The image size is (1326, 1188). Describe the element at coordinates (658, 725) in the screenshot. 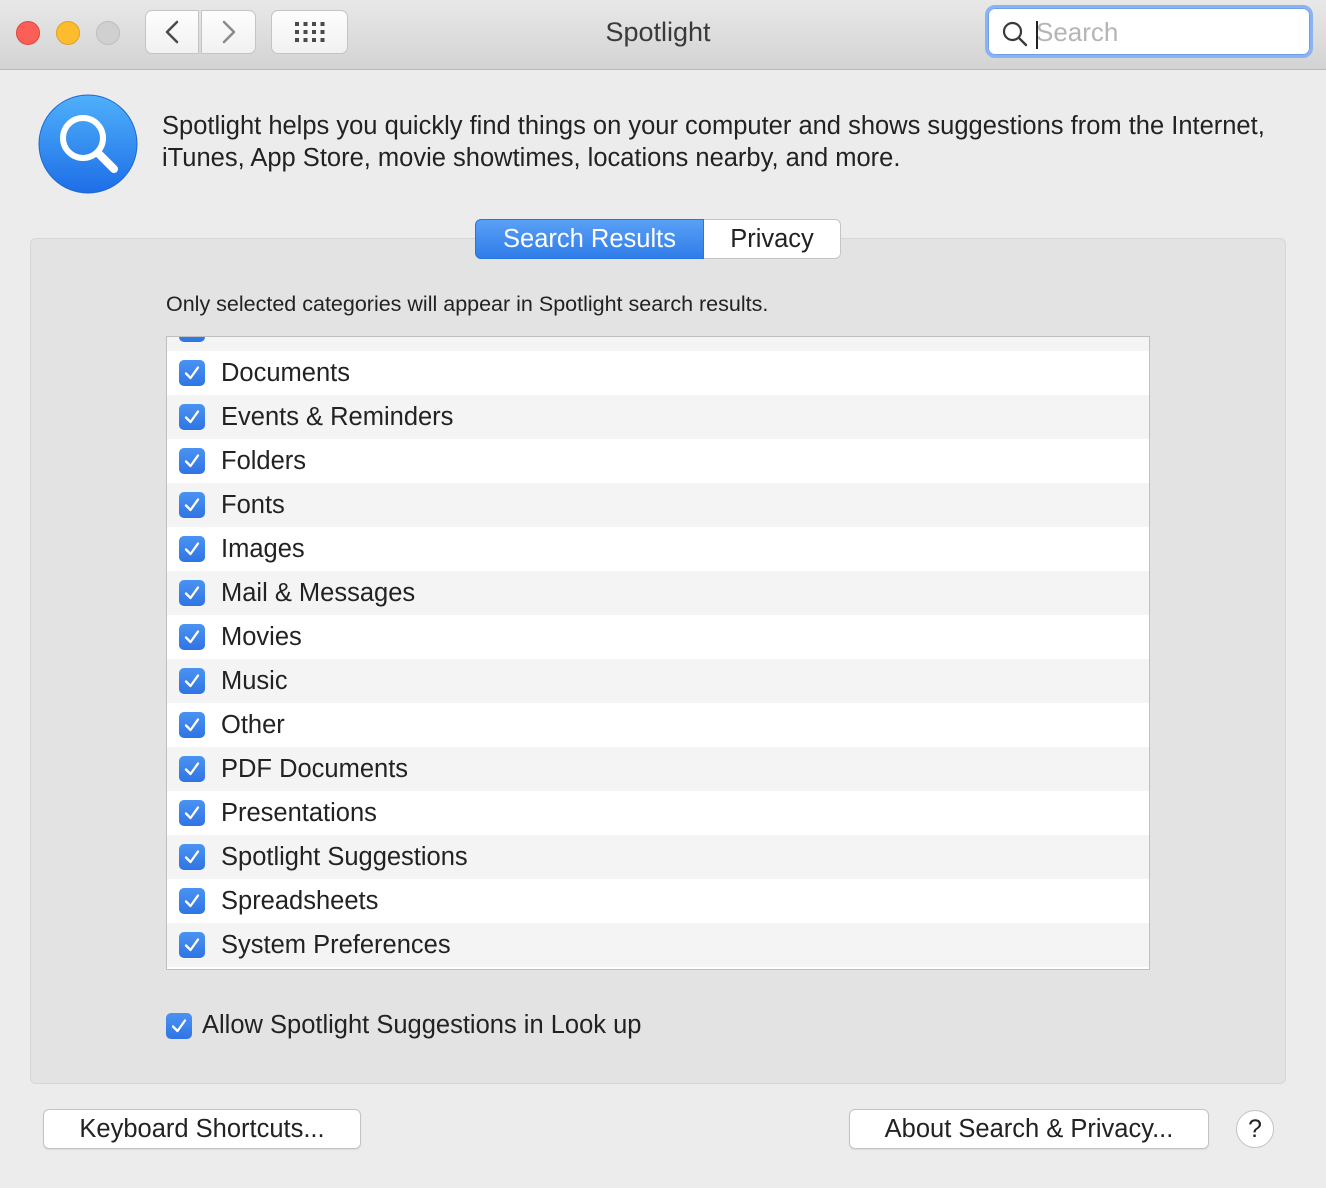

I see `category-row: Other` at that location.